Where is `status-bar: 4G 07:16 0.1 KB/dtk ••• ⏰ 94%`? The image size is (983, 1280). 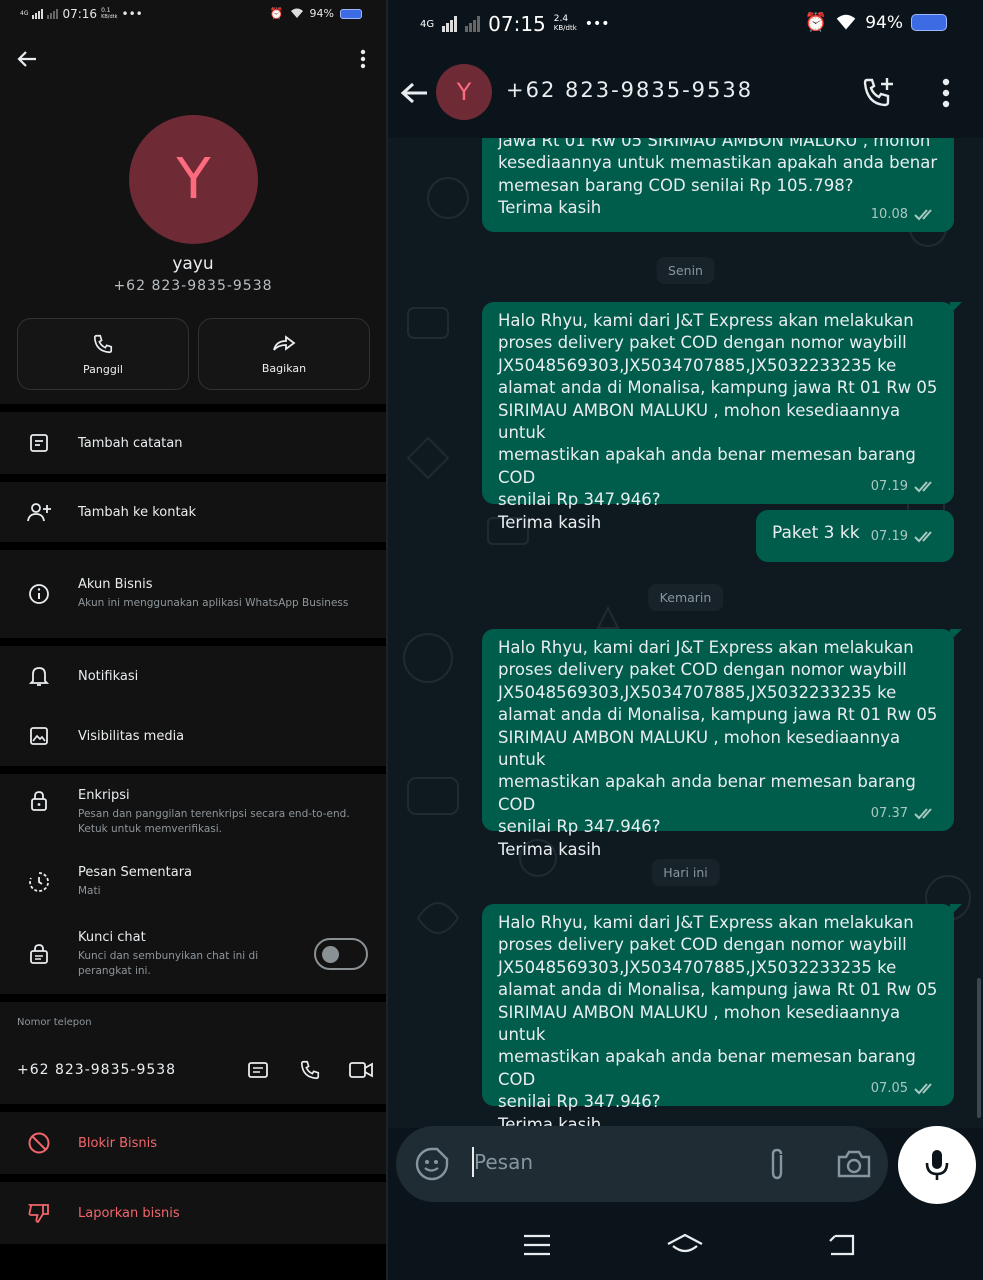
status-bar: 4G 07:16 0.1 KB/dtk ••• ⏰ 94% is located at coordinates (193, 15).